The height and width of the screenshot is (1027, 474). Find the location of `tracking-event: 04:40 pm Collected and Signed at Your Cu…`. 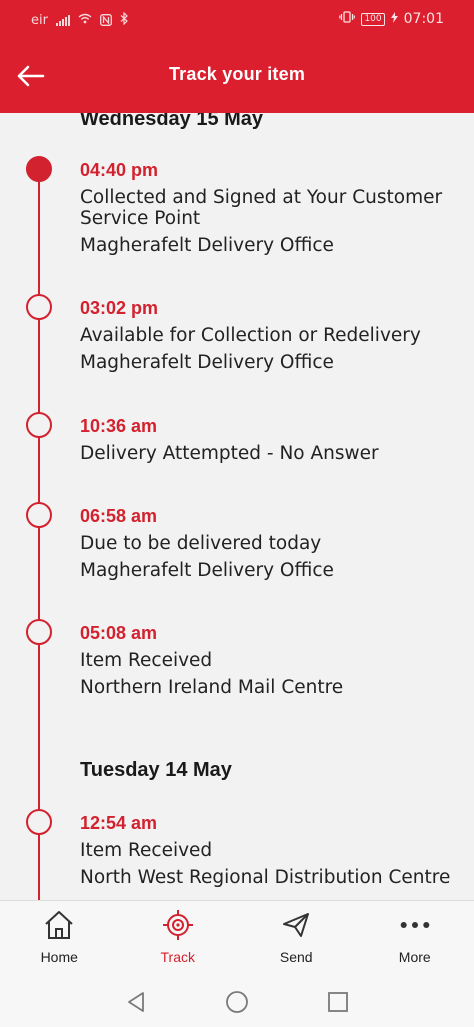

tracking-event: 04:40 pm Collected and Signed at Your Cu… is located at coordinates (269, 207).